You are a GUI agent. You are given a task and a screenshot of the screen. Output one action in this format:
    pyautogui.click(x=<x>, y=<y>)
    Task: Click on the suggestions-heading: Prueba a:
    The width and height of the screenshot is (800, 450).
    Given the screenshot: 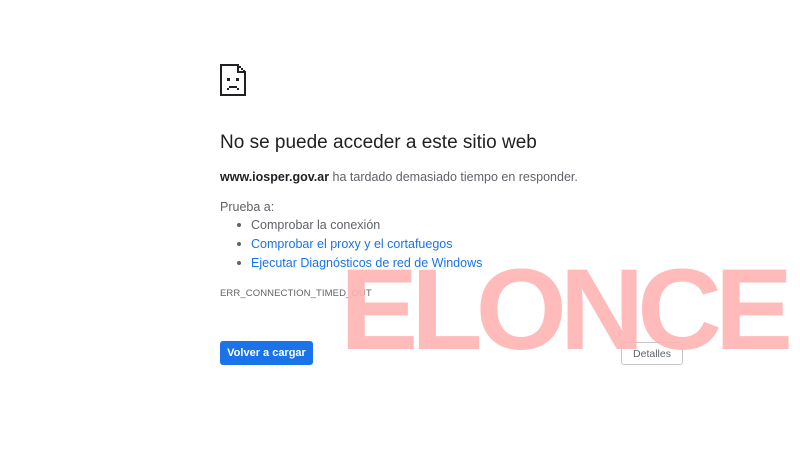 What is the action you would take?
    pyautogui.click(x=247, y=207)
    